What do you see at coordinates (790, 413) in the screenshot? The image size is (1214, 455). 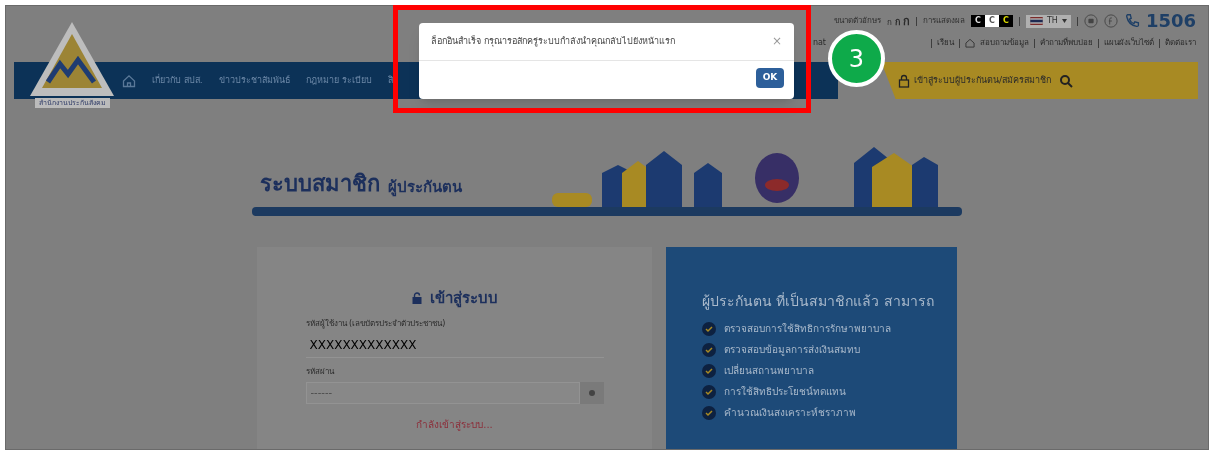 I see `benefit-item: คำนวณเงินสงเคราะห์ชราภาพ` at bounding box center [790, 413].